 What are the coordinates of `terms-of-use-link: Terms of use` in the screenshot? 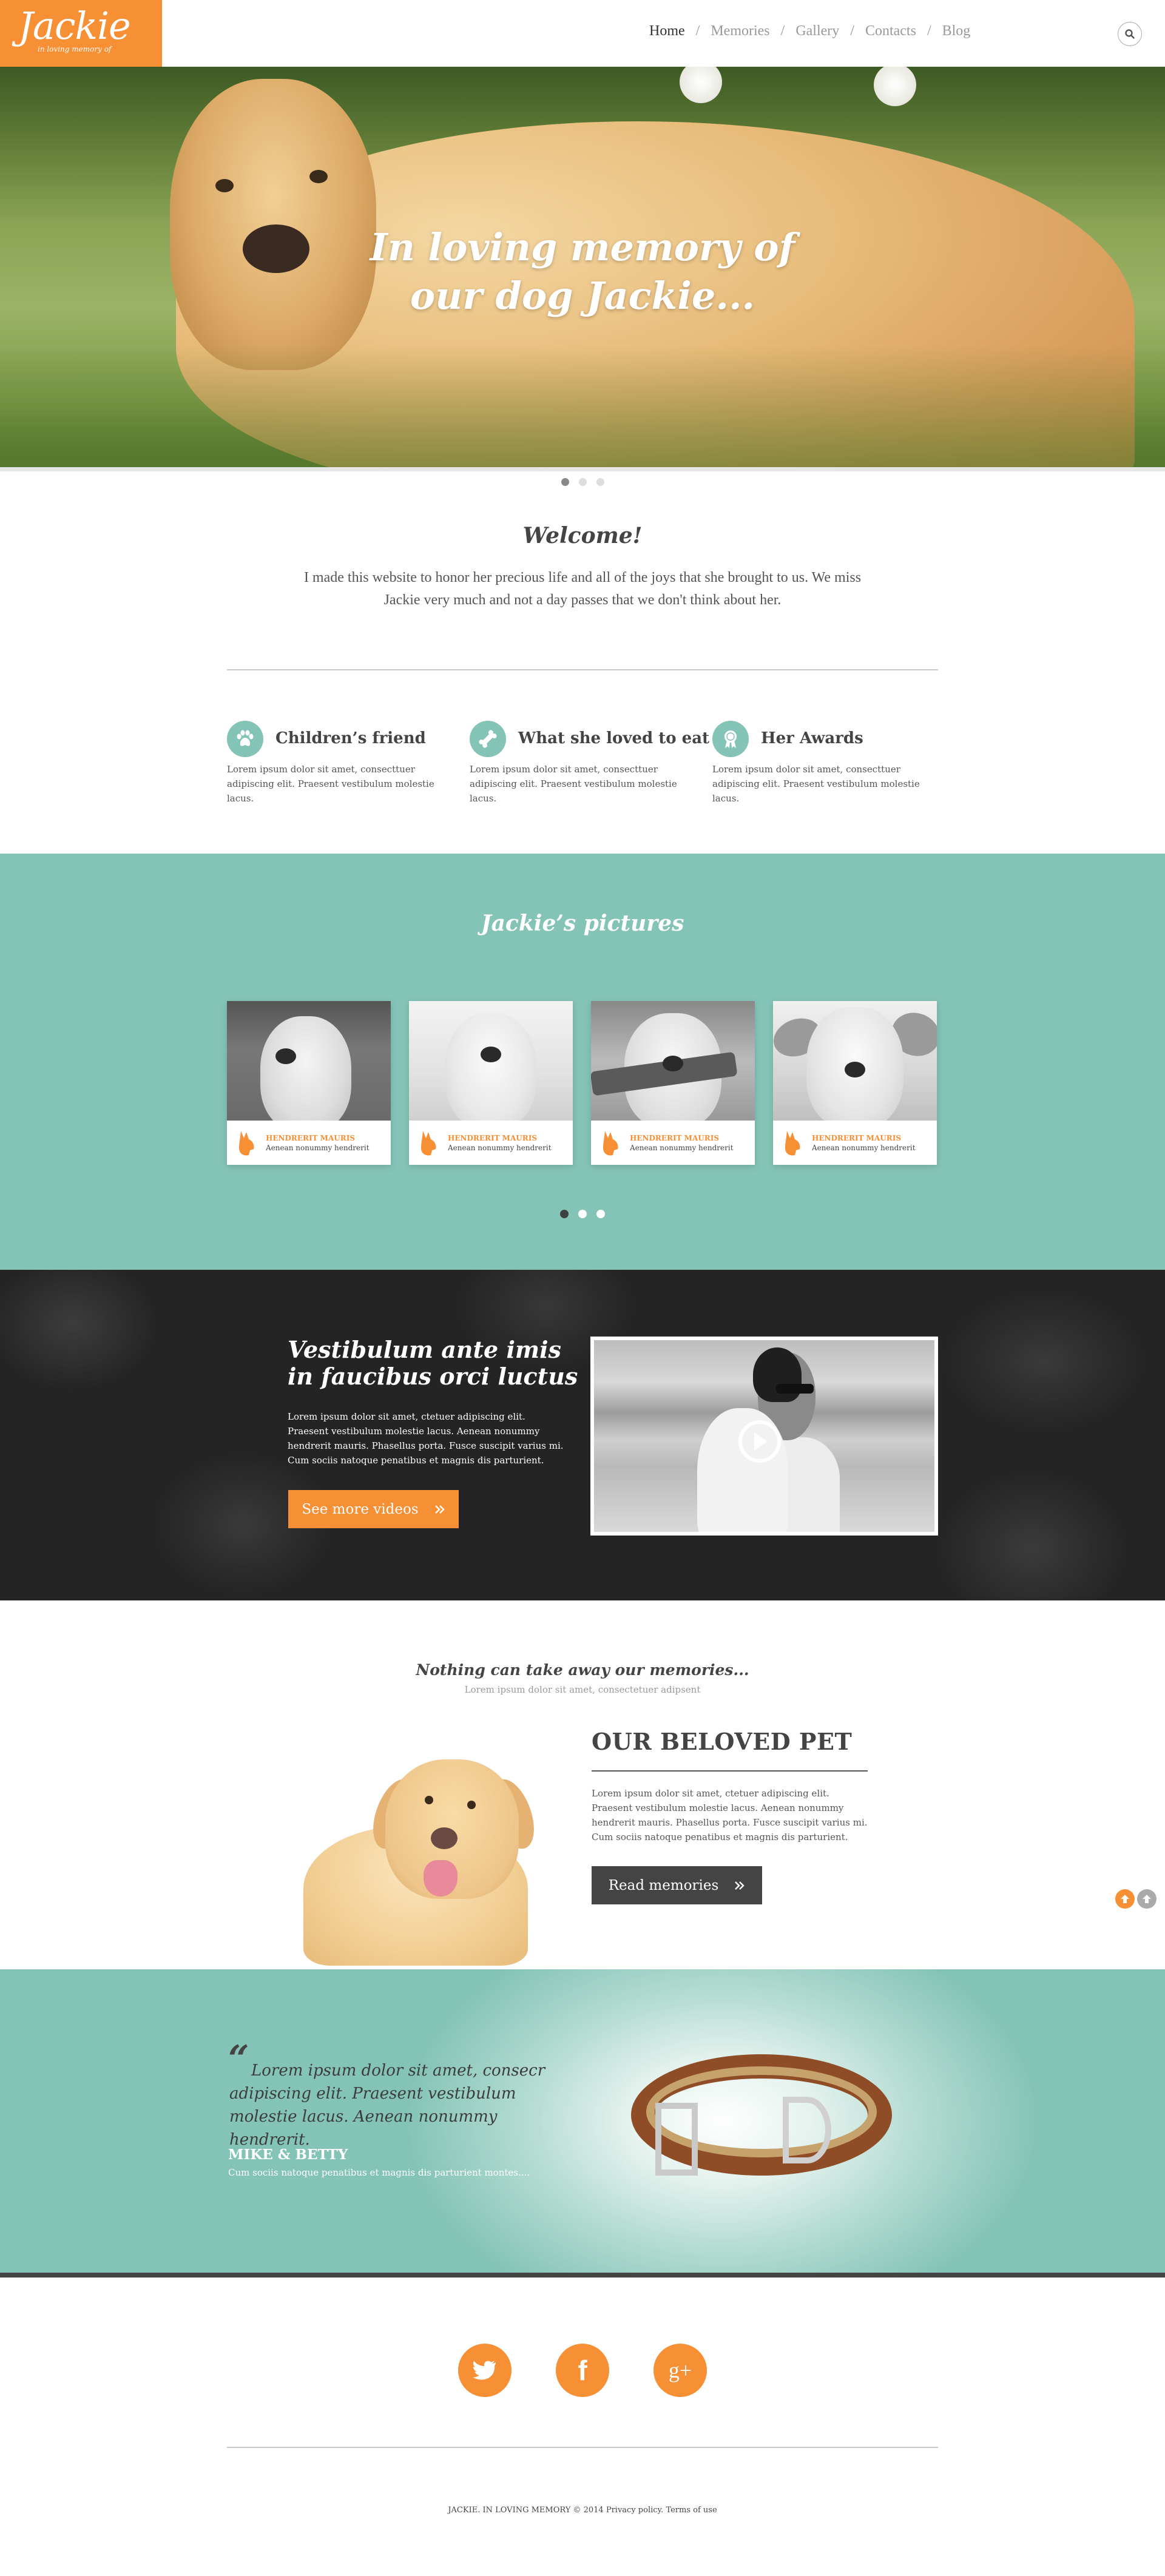 It's located at (692, 2510).